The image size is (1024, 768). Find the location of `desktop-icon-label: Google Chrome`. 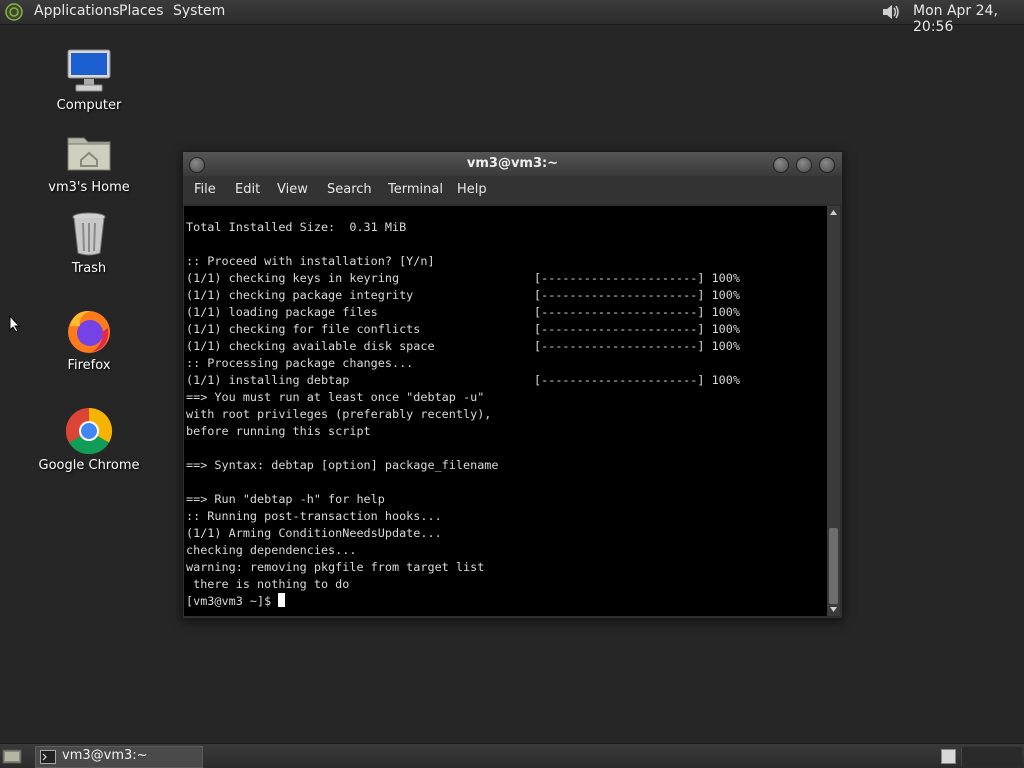

desktop-icon-label: Google Chrome is located at coordinates (89, 465).